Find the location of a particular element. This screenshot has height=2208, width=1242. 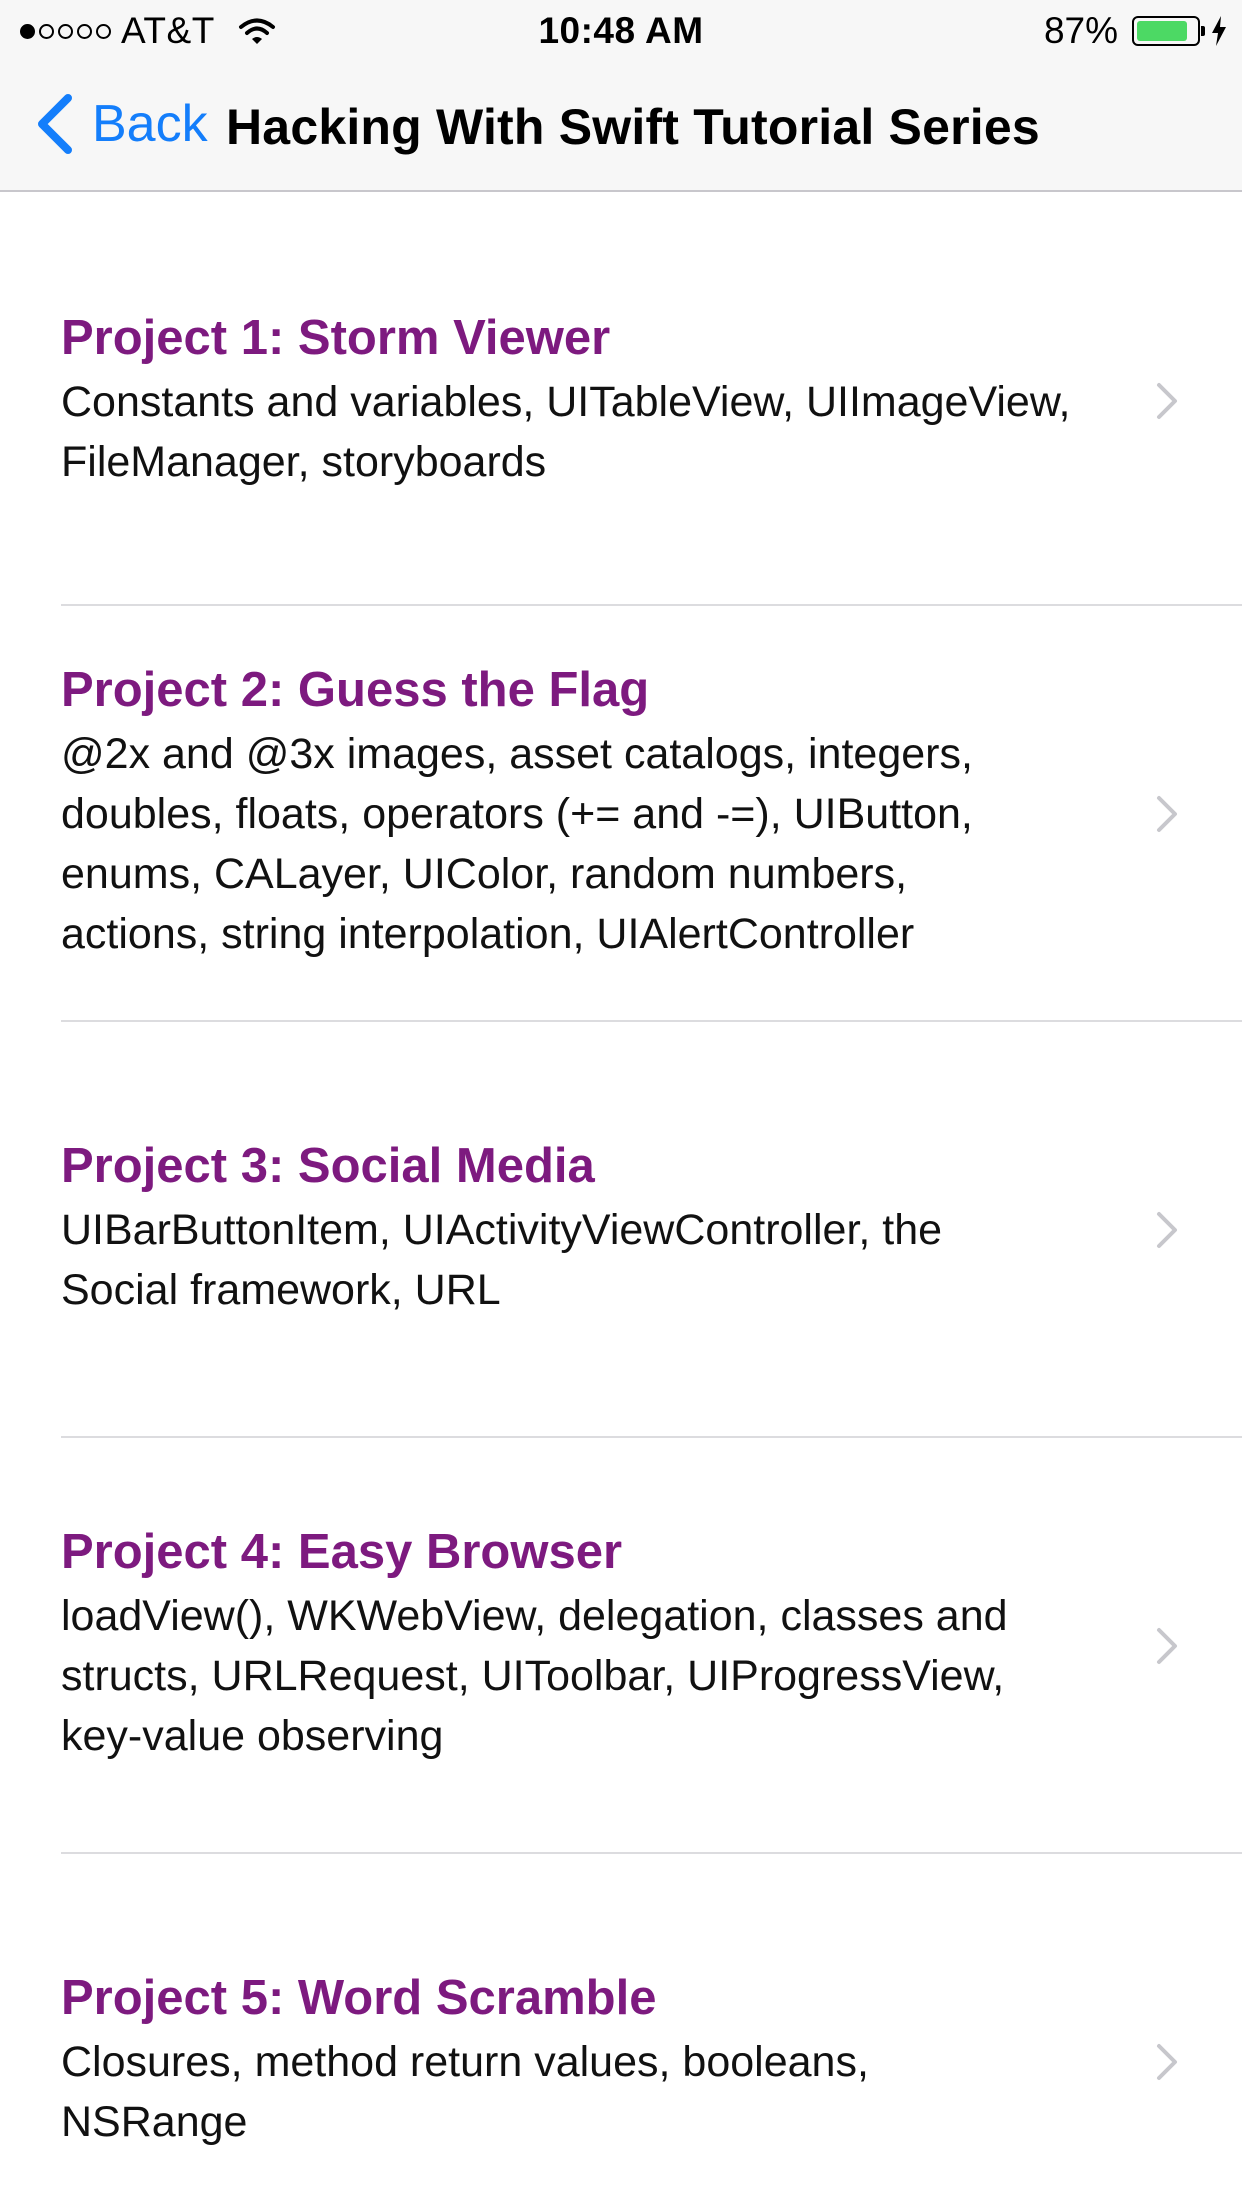

project-title: Project 4: Easy Browser is located at coordinates (342, 1552).